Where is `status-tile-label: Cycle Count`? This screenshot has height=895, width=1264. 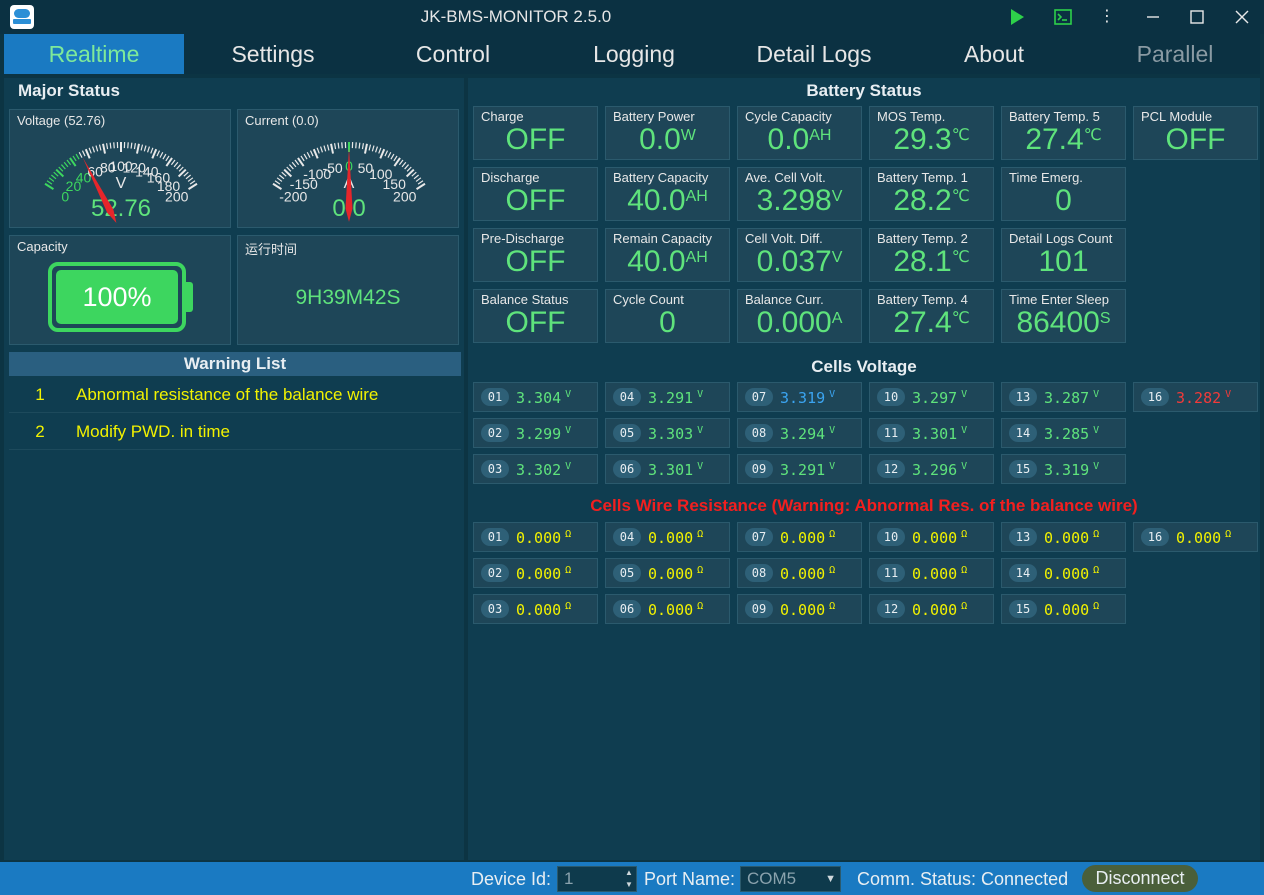 status-tile-label: Cycle Count is located at coordinates (648, 299).